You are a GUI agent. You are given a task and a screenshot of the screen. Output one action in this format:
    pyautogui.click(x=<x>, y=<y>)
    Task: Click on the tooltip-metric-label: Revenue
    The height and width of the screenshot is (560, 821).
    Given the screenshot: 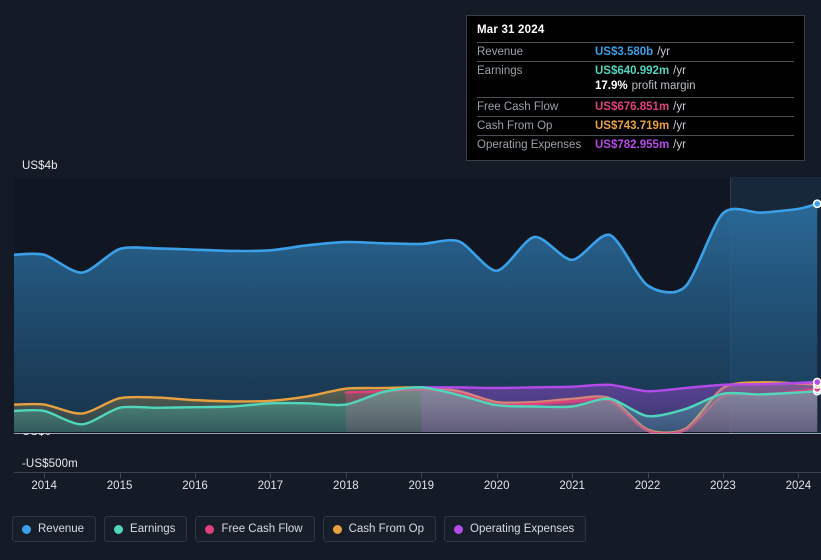 What is the action you would take?
    pyautogui.click(x=500, y=52)
    